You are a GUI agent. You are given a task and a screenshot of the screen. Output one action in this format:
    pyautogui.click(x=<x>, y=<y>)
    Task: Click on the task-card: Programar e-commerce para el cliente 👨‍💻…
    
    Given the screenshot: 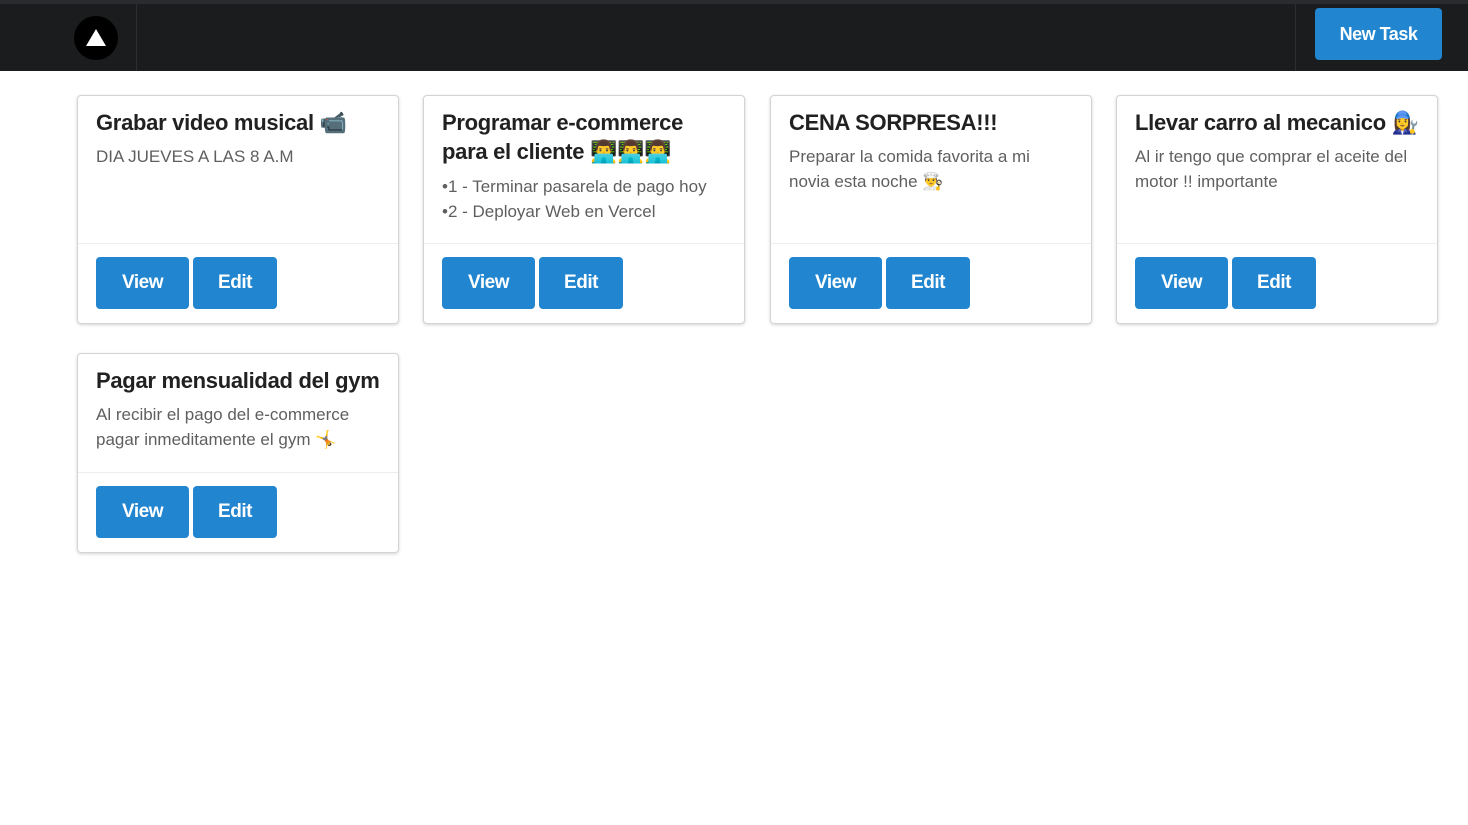 What is the action you would take?
    pyautogui.click(x=584, y=209)
    